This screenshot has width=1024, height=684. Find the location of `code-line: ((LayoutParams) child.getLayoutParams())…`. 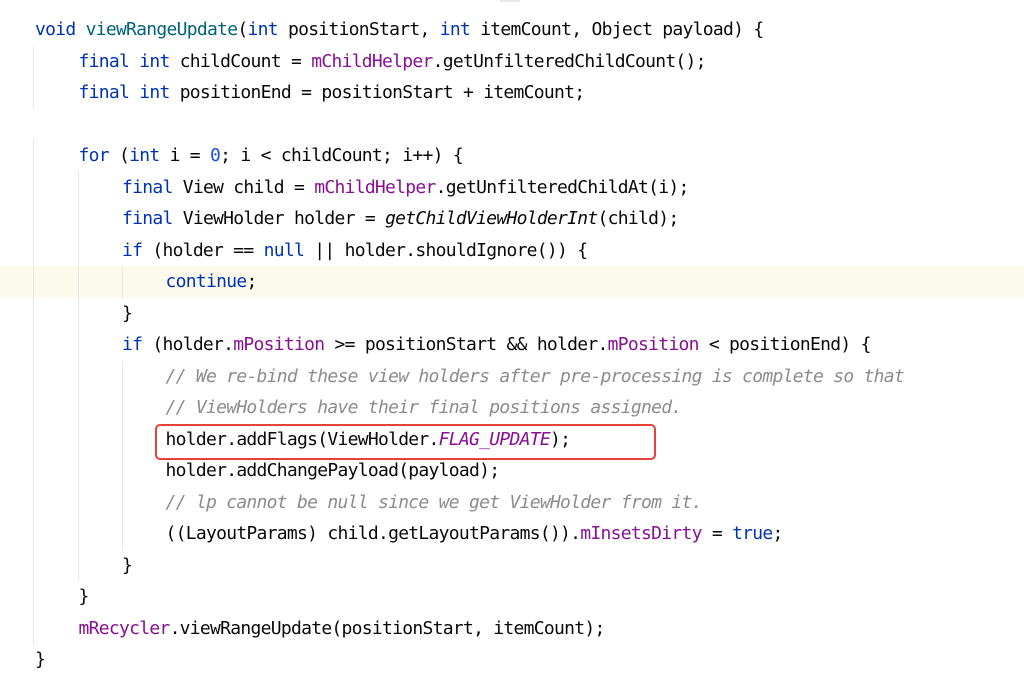

code-line: ((LayoutParams) child.getLayoutParams())… is located at coordinates (512, 534).